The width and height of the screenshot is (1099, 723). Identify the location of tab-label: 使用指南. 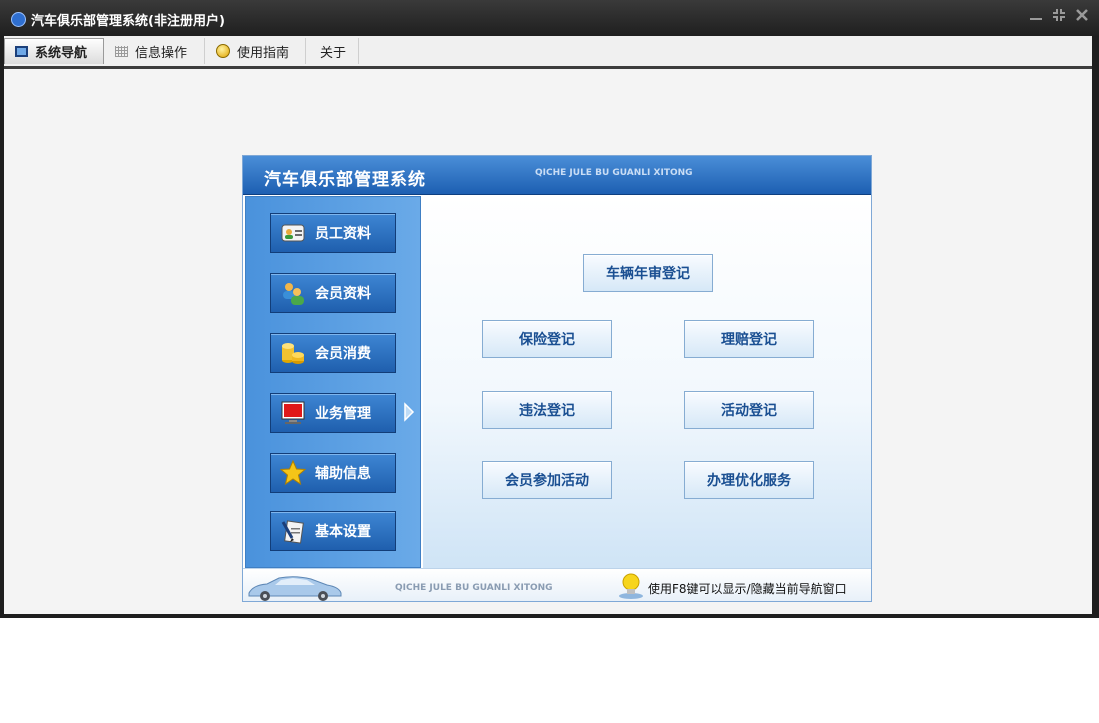
(263, 53).